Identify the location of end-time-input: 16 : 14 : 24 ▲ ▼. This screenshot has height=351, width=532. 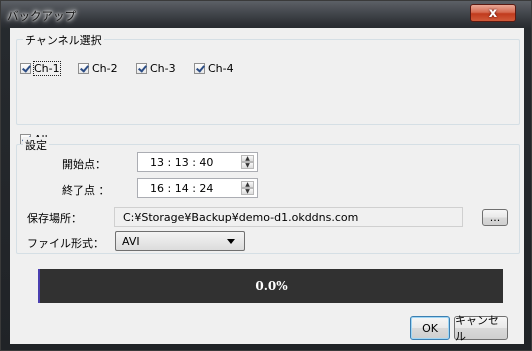
(197, 188).